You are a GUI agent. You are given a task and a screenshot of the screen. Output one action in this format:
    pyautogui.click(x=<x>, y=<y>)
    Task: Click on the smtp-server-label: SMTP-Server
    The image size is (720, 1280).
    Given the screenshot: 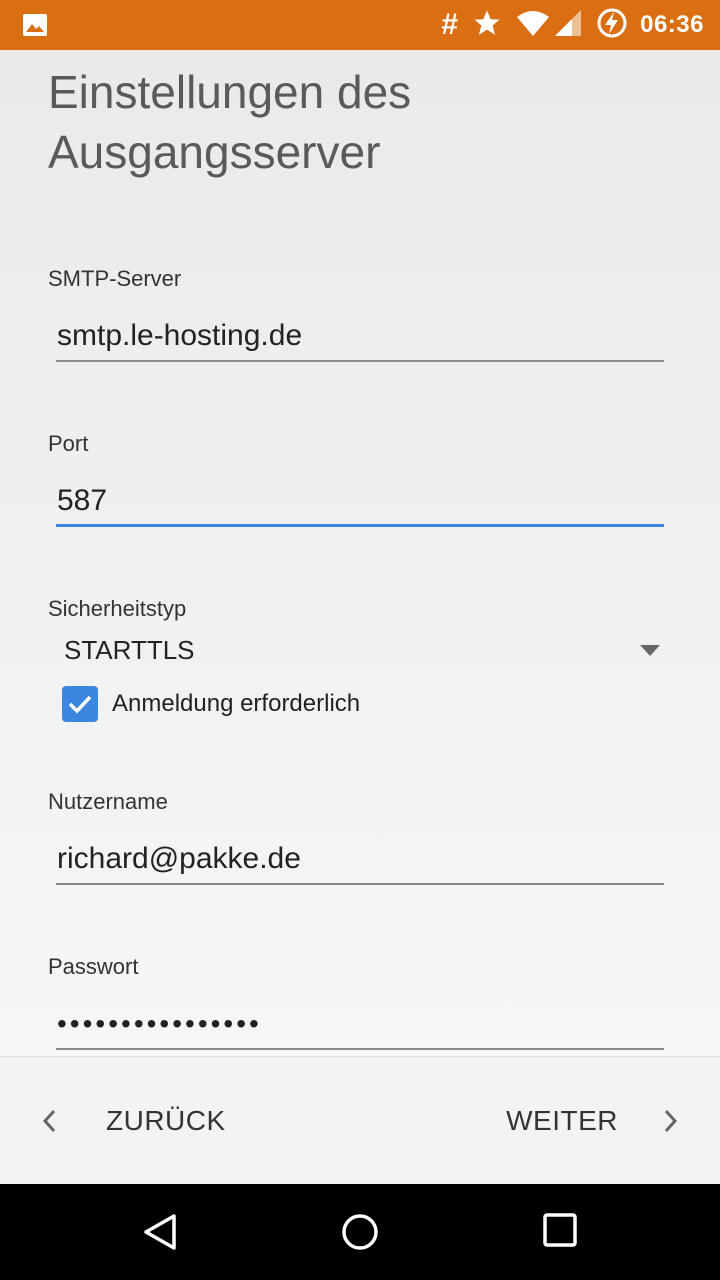 What is the action you would take?
    pyautogui.click(x=115, y=278)
    